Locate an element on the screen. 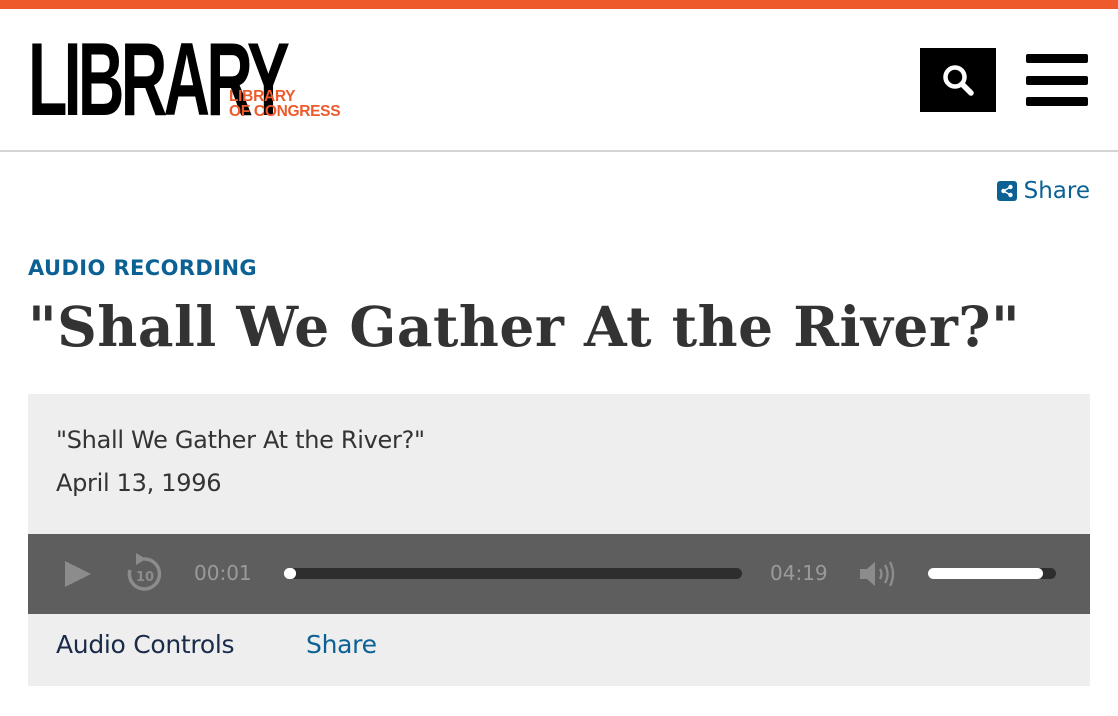 Image resolution: width=1118 pixels, height=716 pixels. media-tabs: Audio Controls Share is located at coordinates (559, 650).